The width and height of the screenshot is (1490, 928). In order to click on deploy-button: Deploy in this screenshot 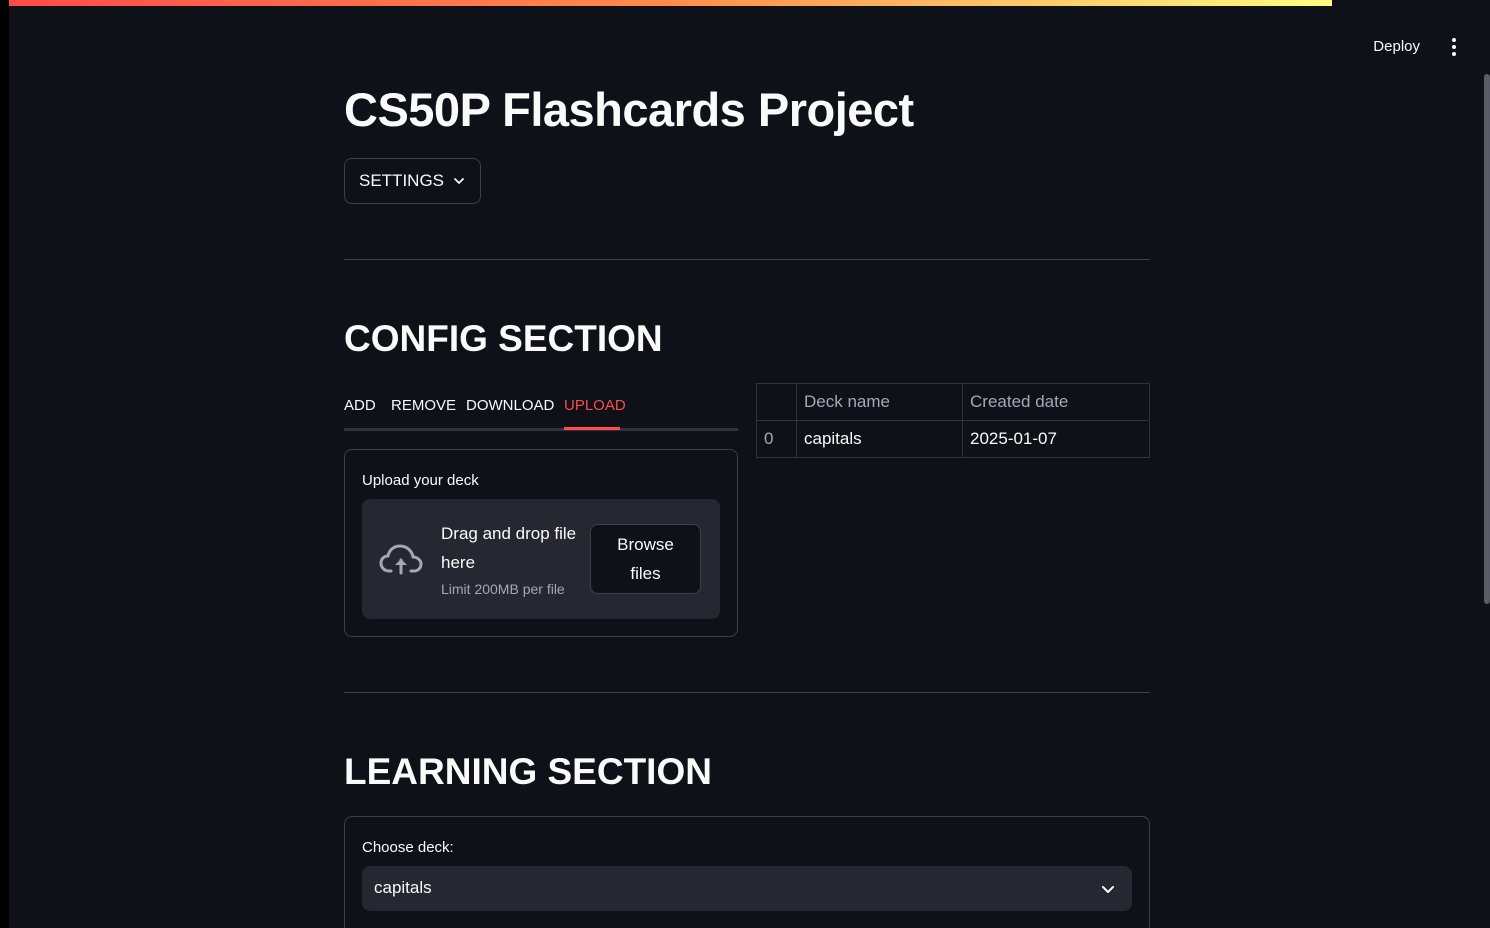, I will do `click(1396, 46)`.